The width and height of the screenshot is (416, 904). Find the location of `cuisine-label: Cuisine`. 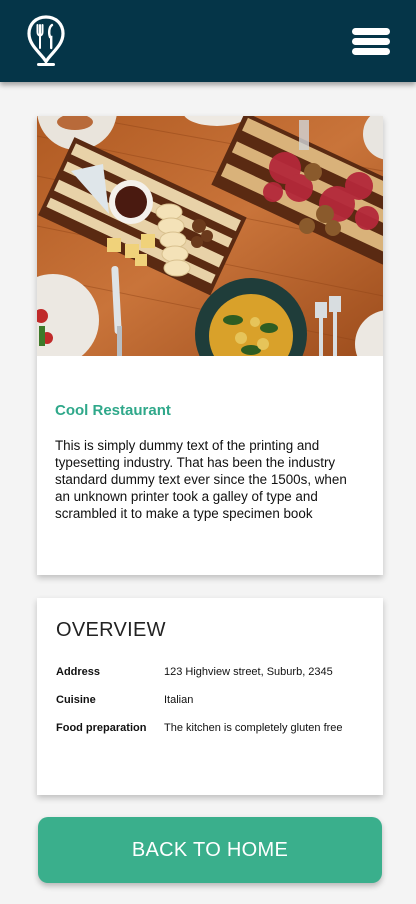

cuisine-label: Cuisine is located at coordinates (76, 700).